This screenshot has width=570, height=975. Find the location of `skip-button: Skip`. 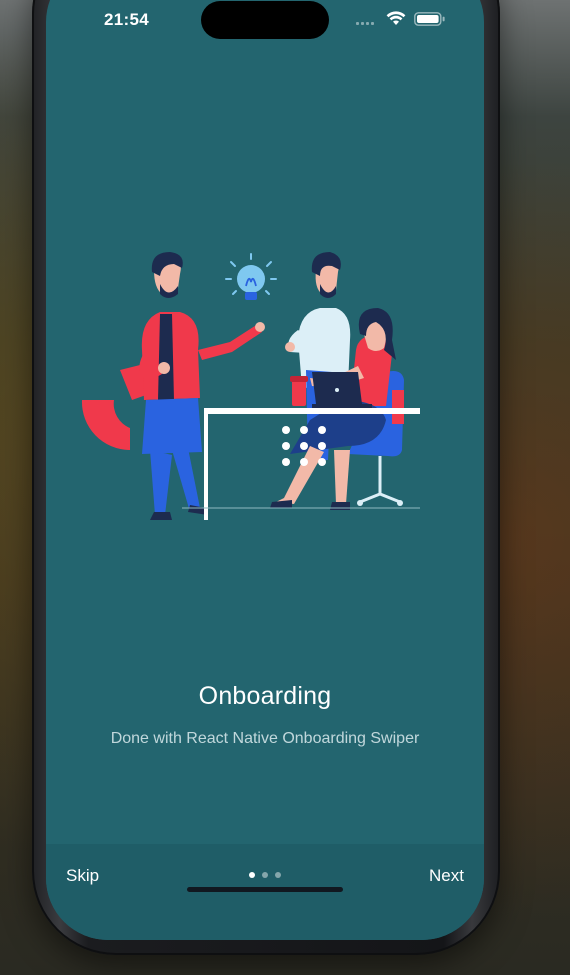

skip-button: Skip is located at coordinates (82, 876).